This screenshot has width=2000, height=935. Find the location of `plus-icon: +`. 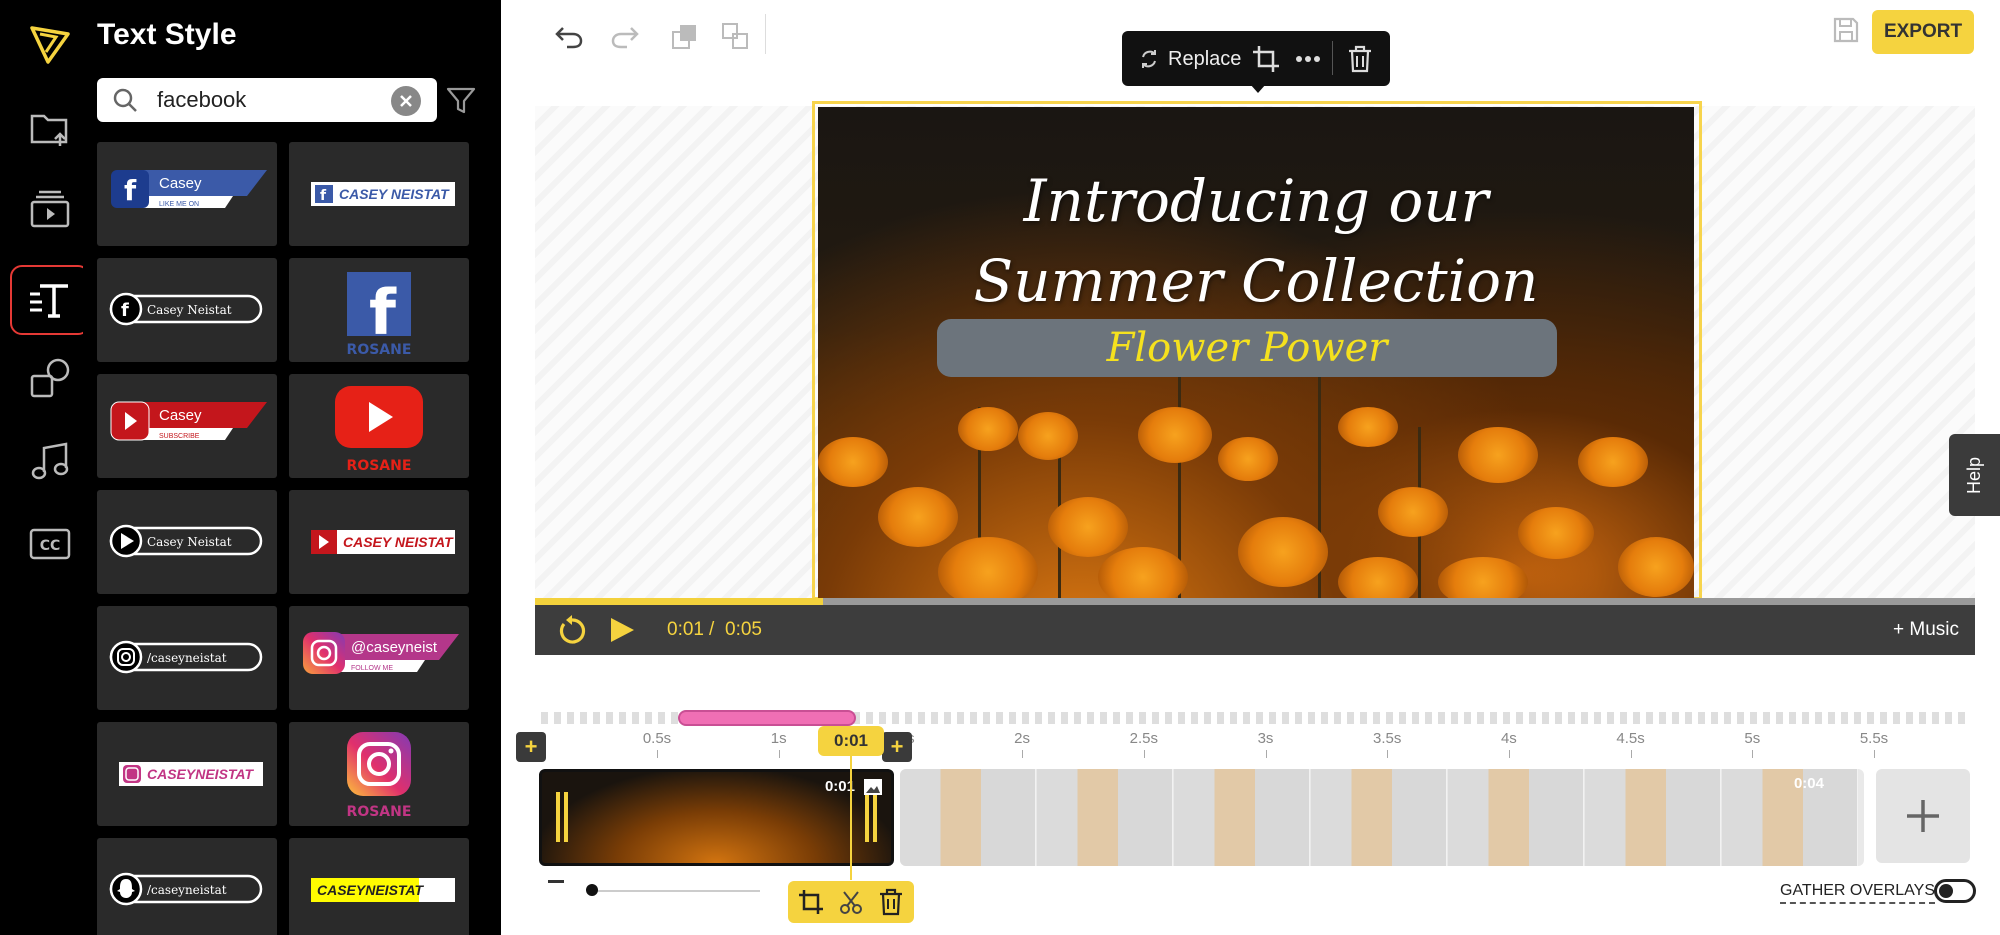

plus-icon: + is located at coordinates (897, 746).